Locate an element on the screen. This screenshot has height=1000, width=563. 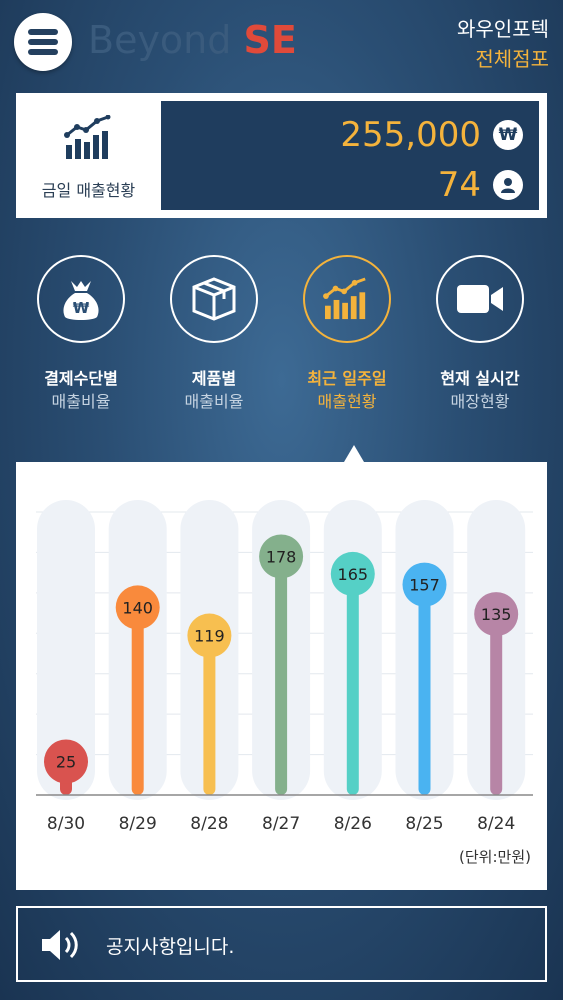
notice-text: 공지사항입니다. is located at coordinates (170, 947).